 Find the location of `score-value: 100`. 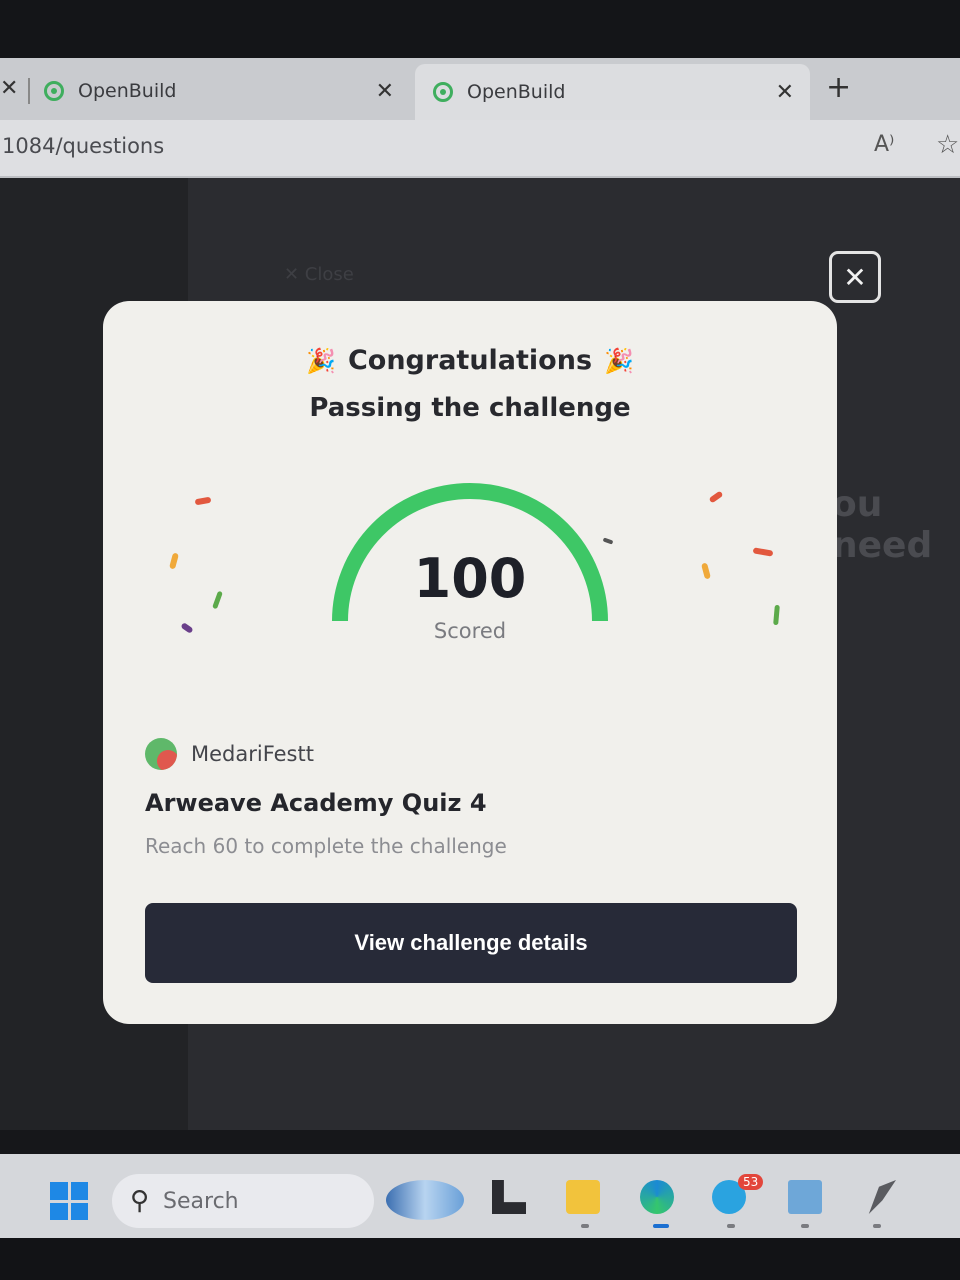

score-value: 100 is located at coordinates (470, 578).